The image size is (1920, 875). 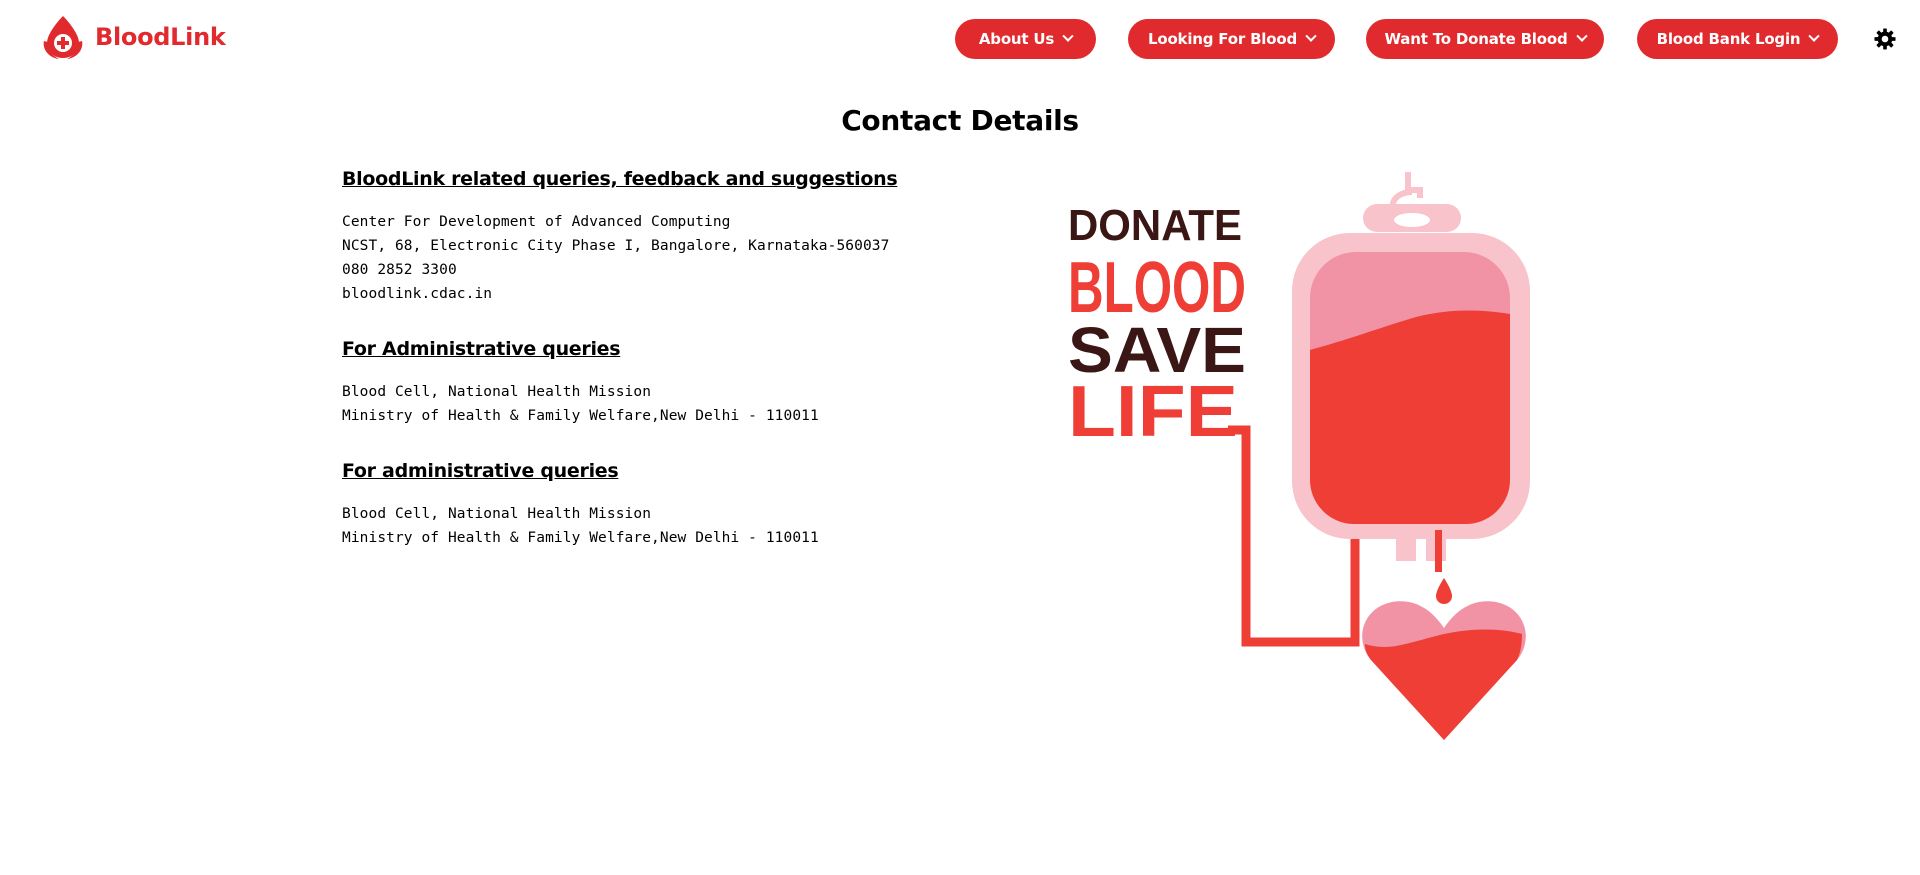 What do you see at coordinates (1016, 39) in the screenshot?
I see `nav-about-us-label: About Us` at bounding box center [1016, 39].